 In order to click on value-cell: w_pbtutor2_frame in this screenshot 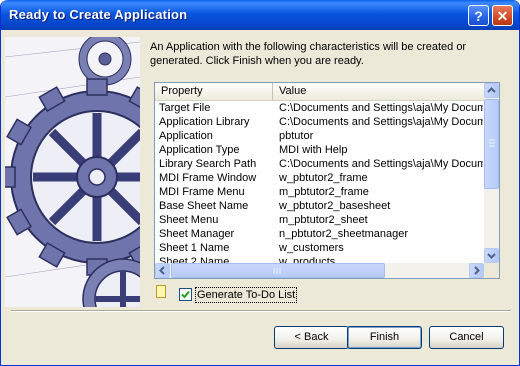, I will do `click(323, 178)`.